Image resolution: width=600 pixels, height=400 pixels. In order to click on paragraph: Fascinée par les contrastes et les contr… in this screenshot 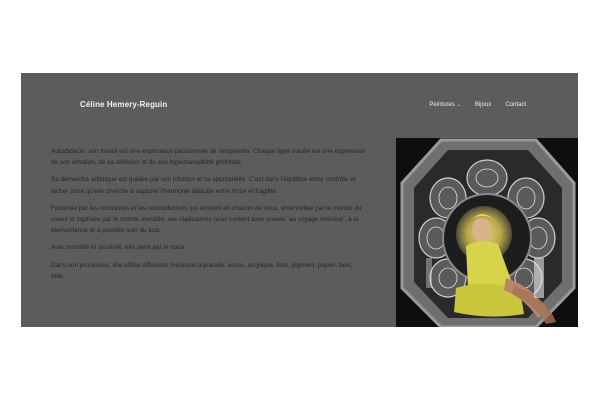, I will do `click(206, 219)`.